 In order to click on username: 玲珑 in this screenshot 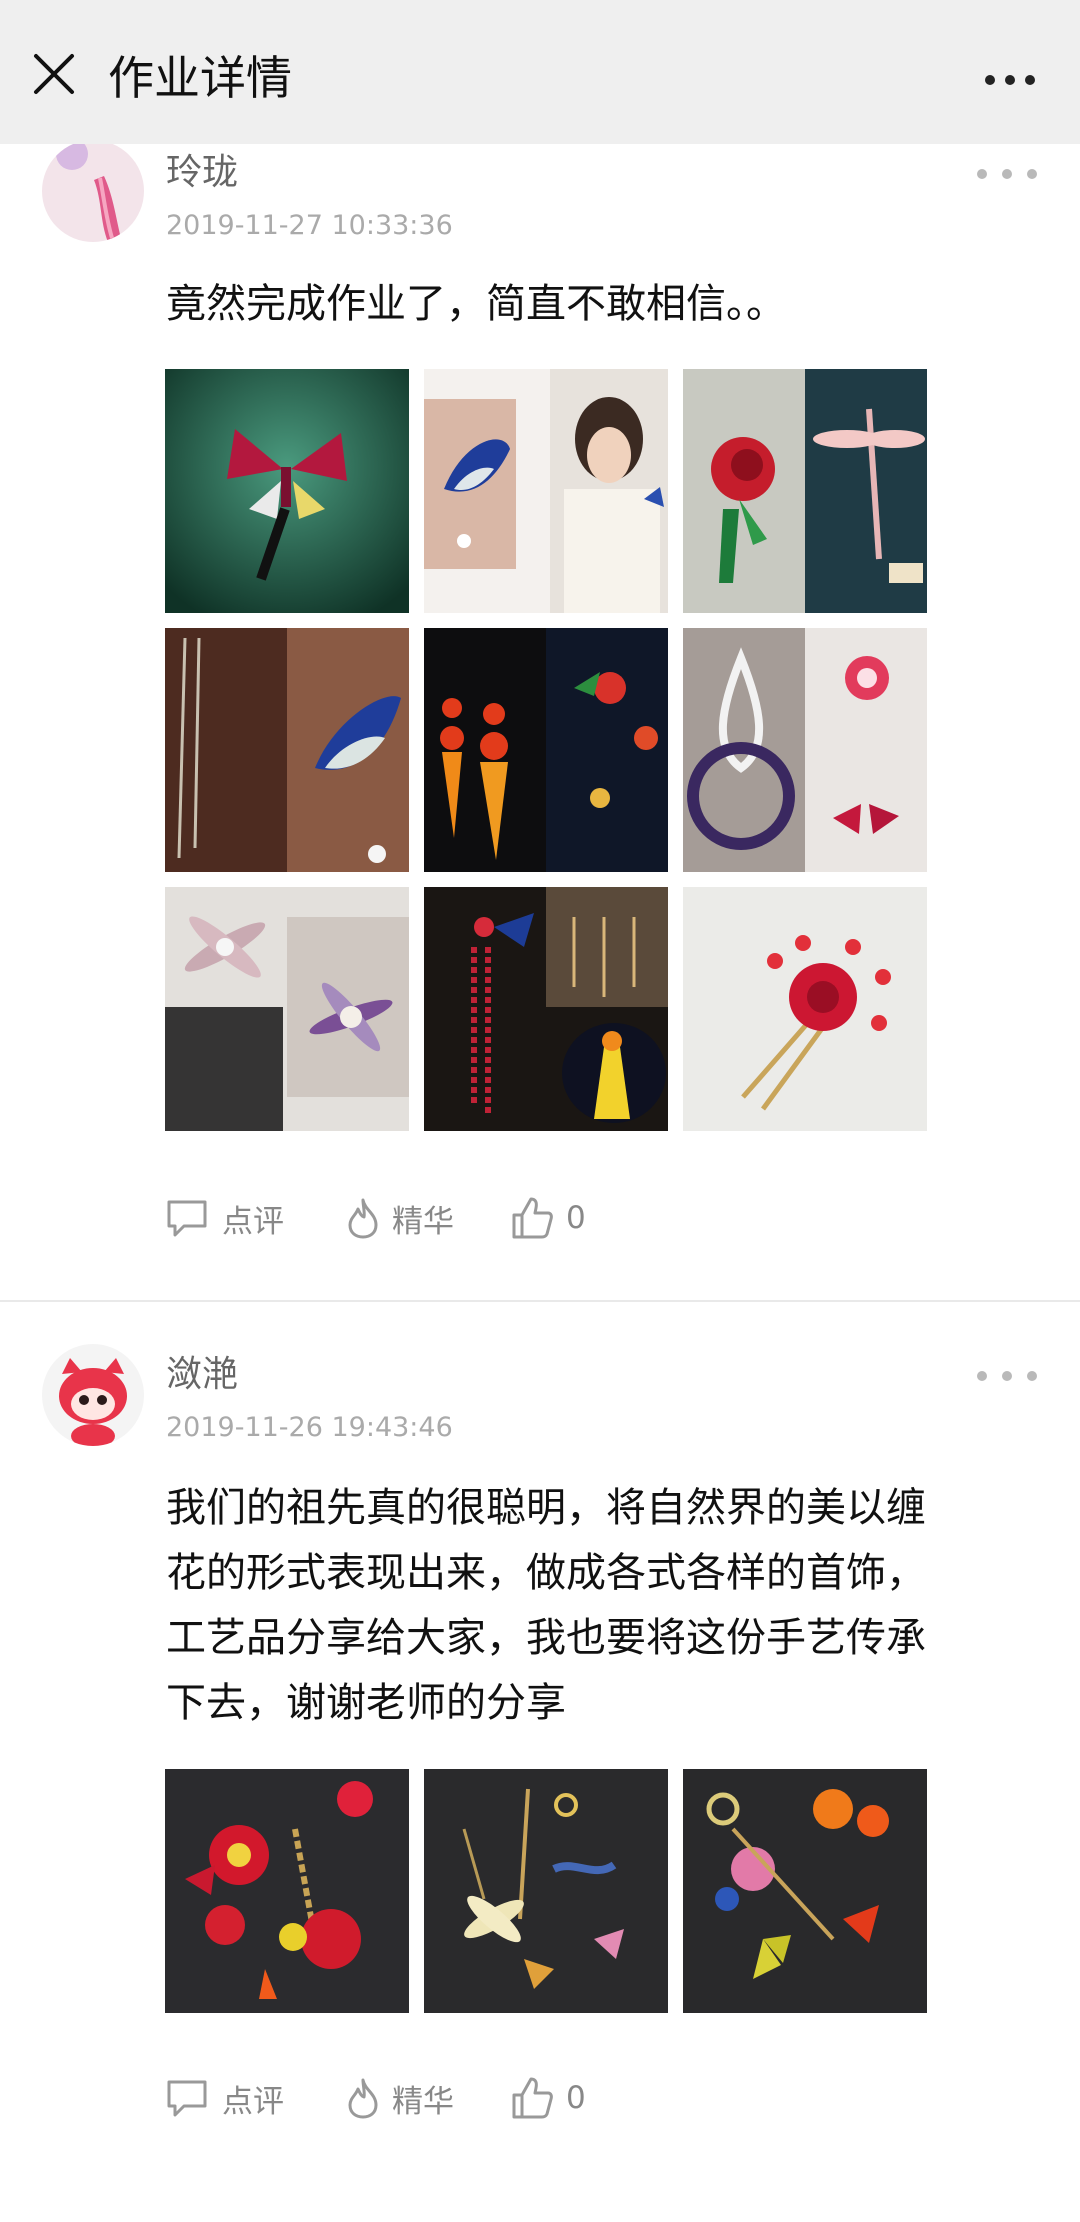, I will do `click(202, 172)`.